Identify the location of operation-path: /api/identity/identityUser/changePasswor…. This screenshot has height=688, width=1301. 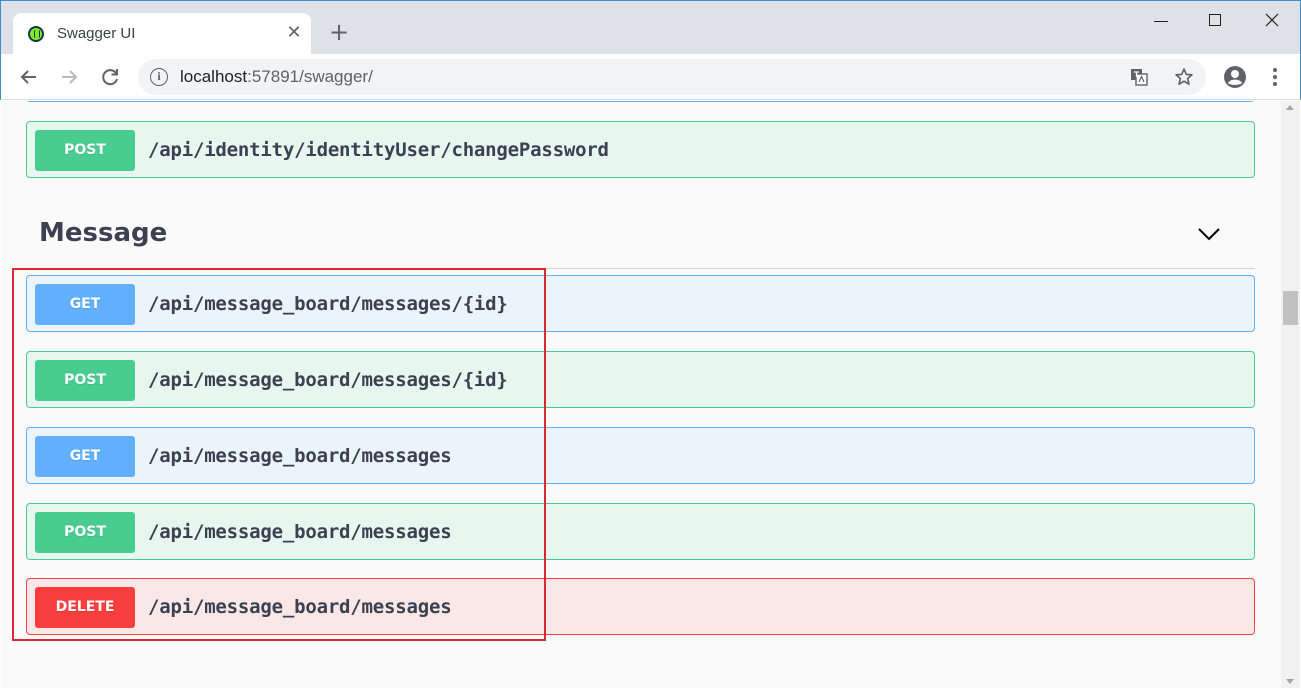
(378, 150).